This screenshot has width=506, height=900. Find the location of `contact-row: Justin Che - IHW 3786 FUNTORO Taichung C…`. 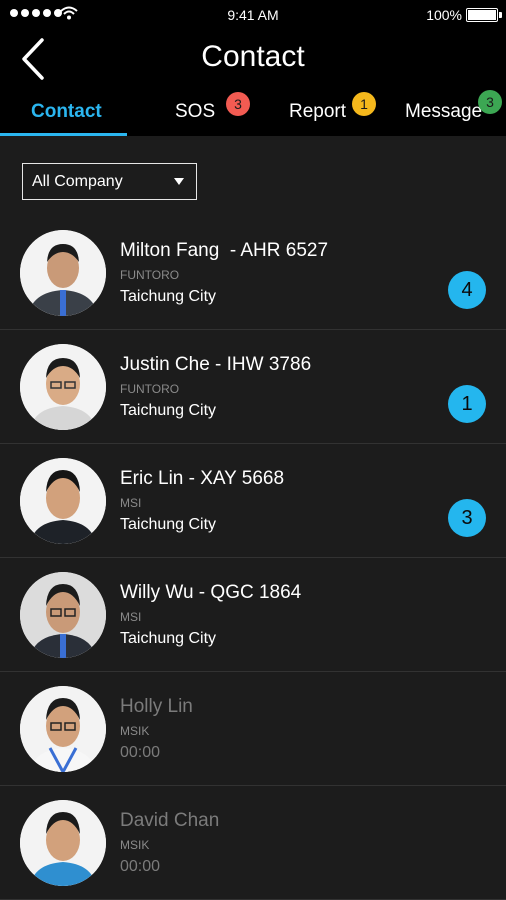

contact-row: Justin Che - IHW 3786 FUNTORO Taichung C… is located at coordinates (253, 387).